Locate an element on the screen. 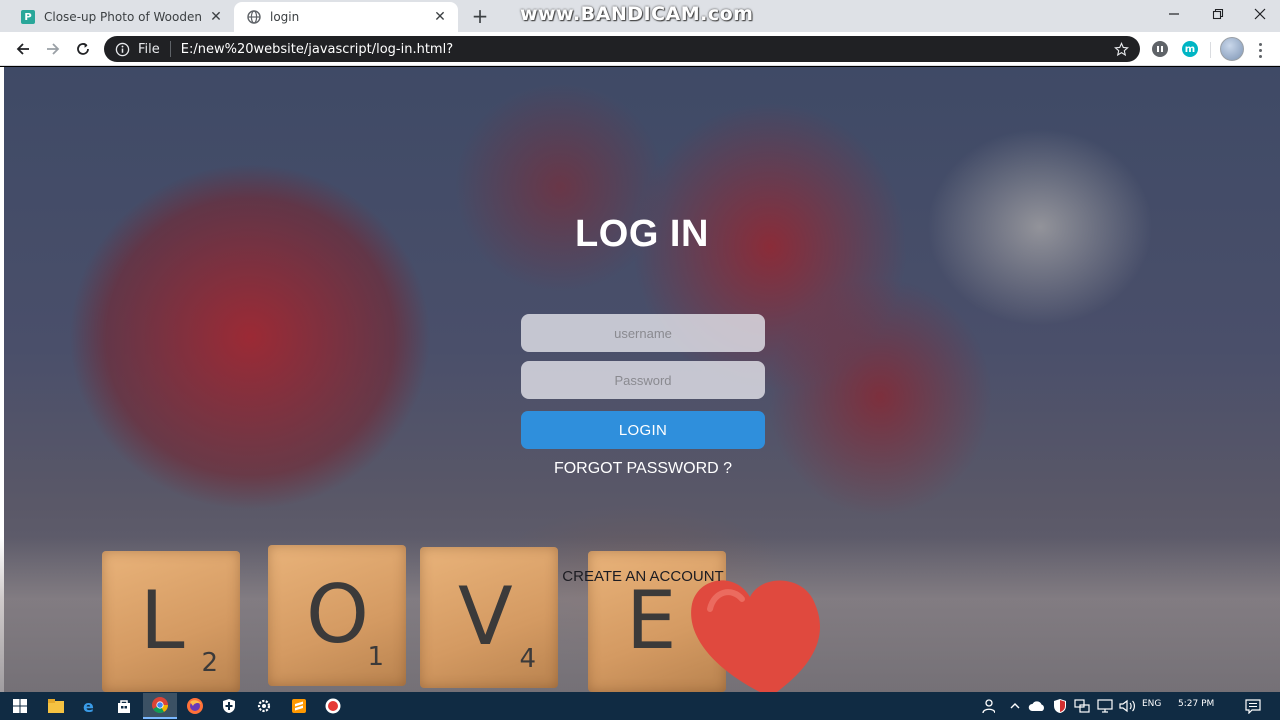 This screenshot has width=1280, height=720. windows-start-icon is located at coordinates (20, 706).